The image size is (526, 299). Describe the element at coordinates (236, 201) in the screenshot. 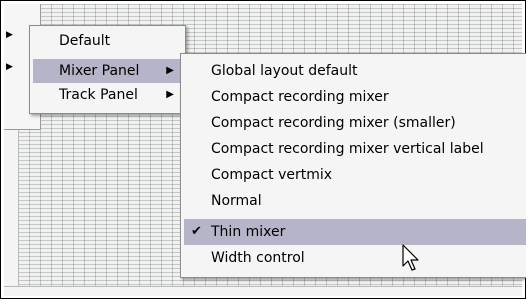

I see `menu-item-label: Normal` at that location.